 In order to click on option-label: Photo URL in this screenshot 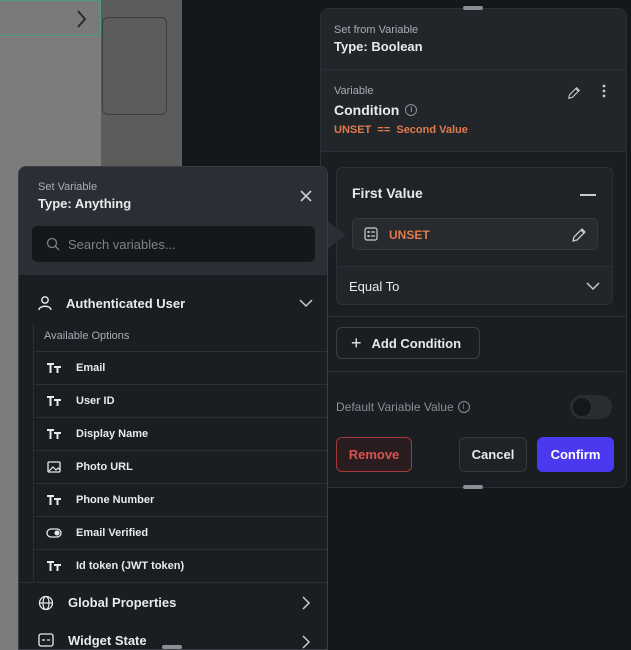, I will do `click(104, 467)`.